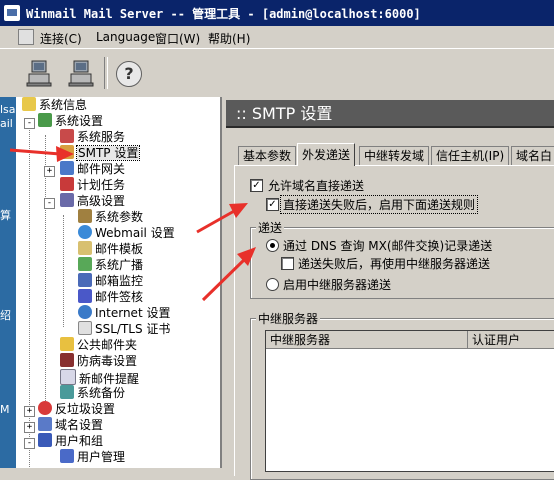 The width and height of the screenshot is (554, 480). What do you see at coordinates (216, 221) in the screenshot?
I see `arrow-to-fallback` at bounding box center [216, 221].